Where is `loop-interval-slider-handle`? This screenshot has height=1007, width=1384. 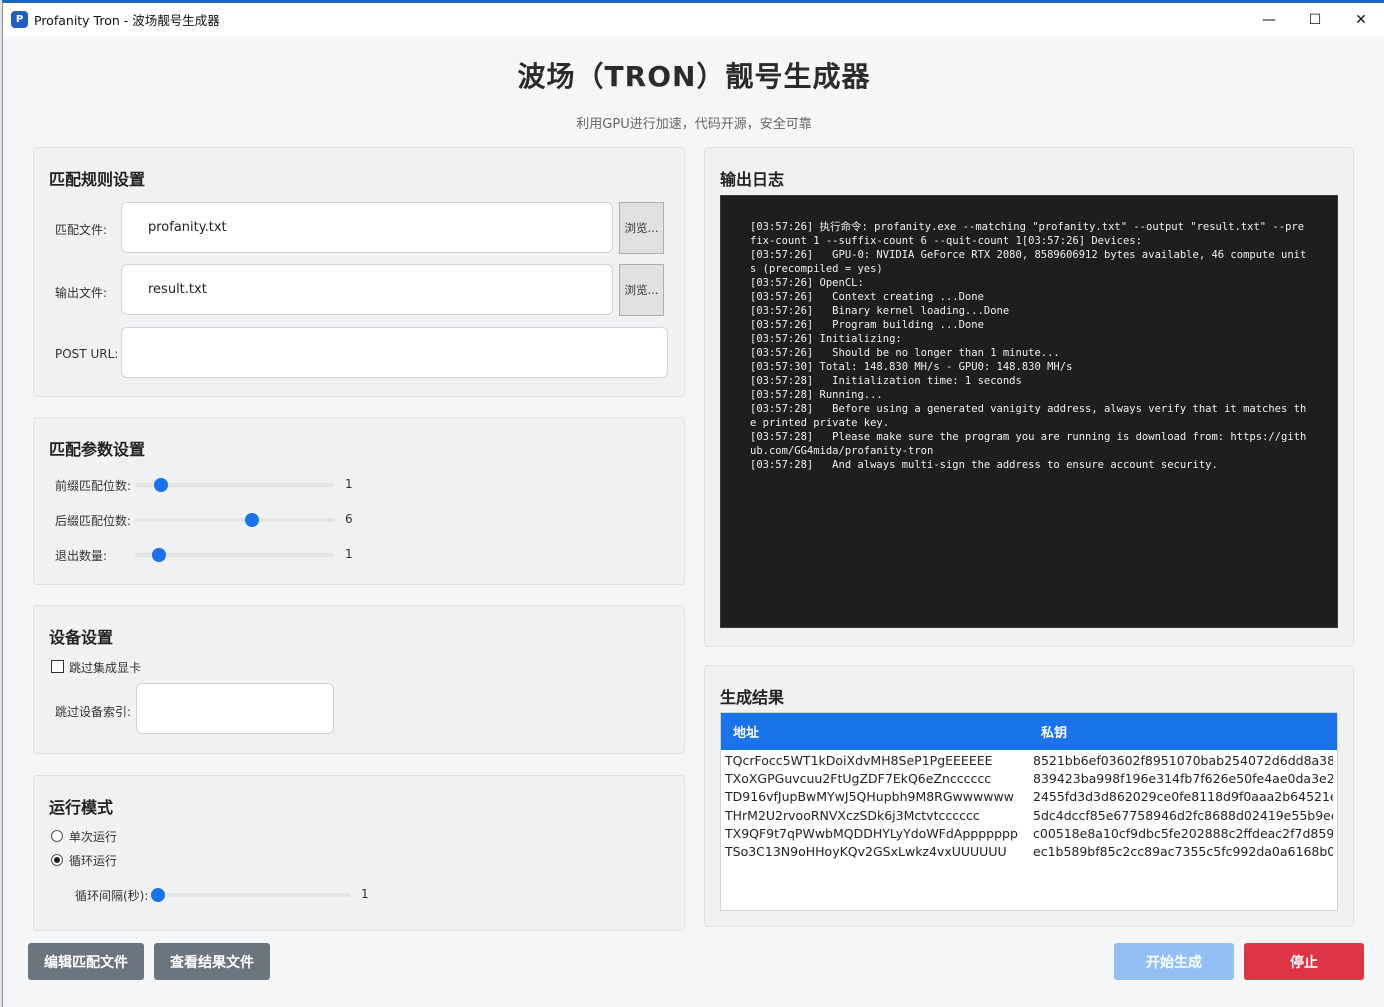
loop-interval-slider-handle is located at coordinates (157, 895).